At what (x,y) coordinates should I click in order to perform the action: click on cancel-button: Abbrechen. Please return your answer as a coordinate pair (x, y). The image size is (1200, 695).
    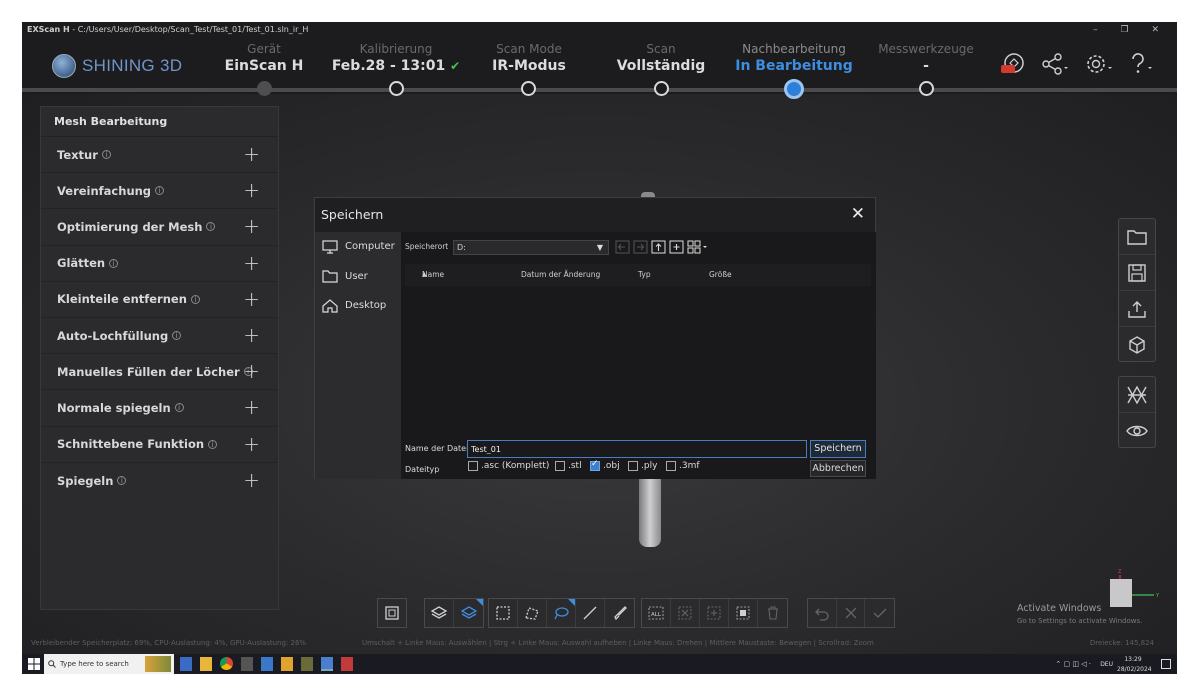
    Looking at the image, I should click on (838, 468).